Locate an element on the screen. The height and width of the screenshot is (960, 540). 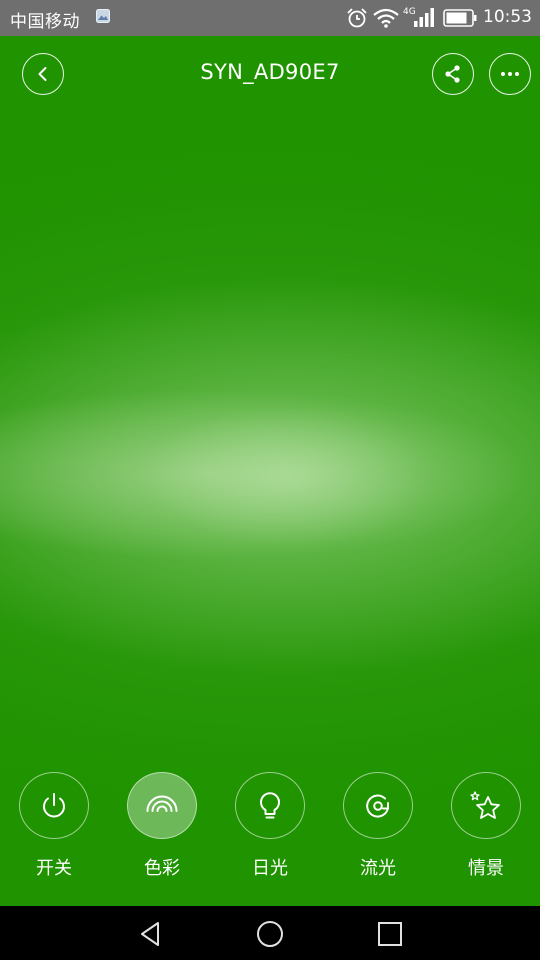
tab-flow: 流光 is located at coordinates (378, 826).